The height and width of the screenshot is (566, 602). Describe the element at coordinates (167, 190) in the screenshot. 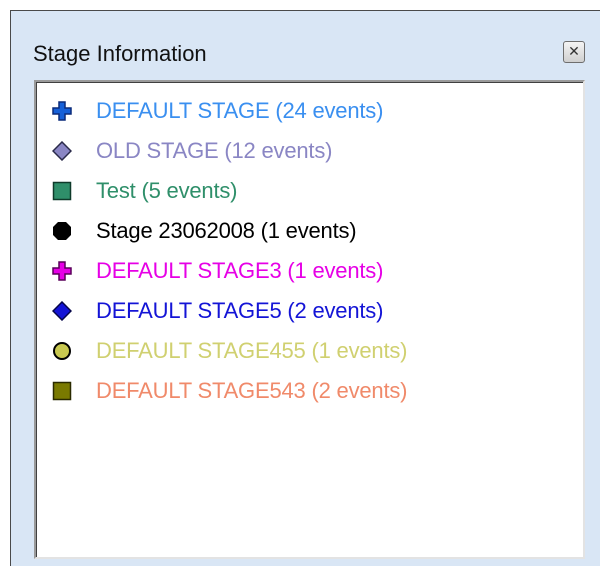

I see `stage-label: Test (5 events)` at that location.